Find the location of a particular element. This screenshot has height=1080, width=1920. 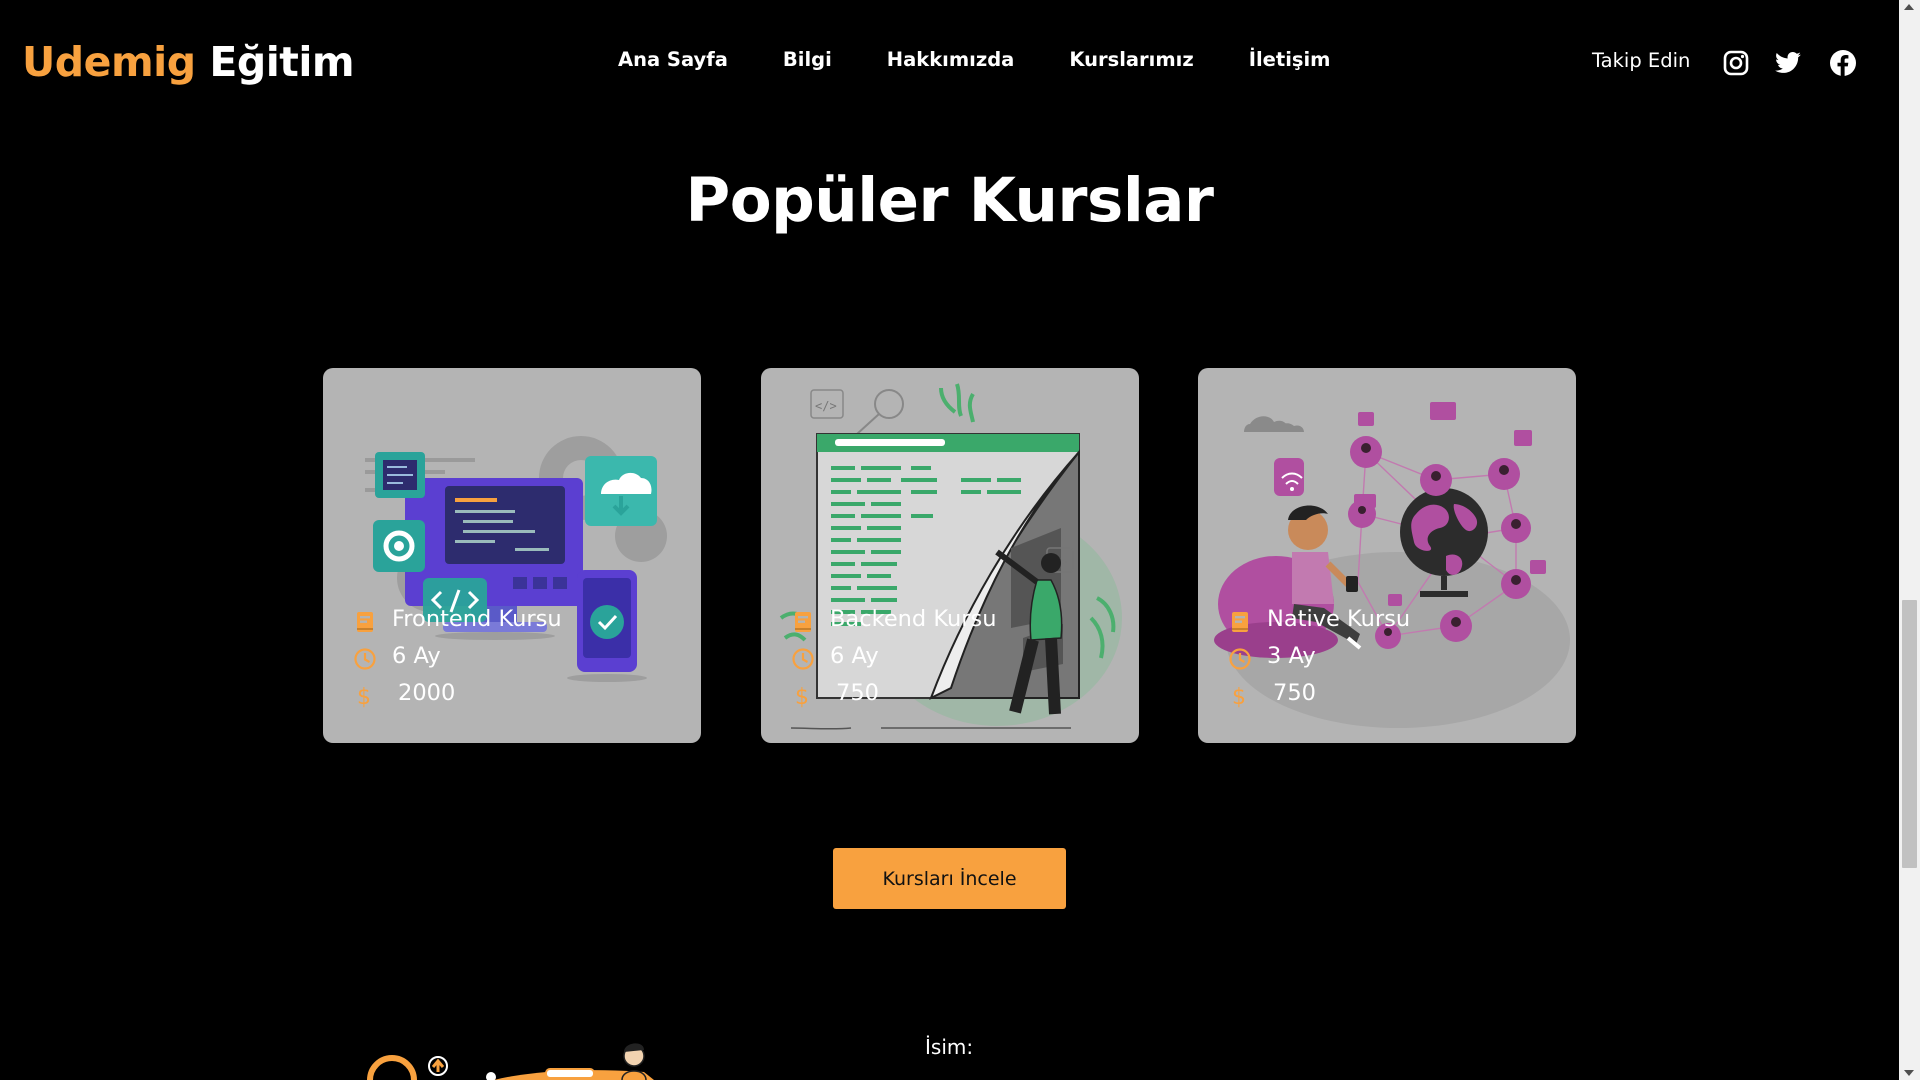

course-price-row: $ 2000 is located at coordinates (513, 696).